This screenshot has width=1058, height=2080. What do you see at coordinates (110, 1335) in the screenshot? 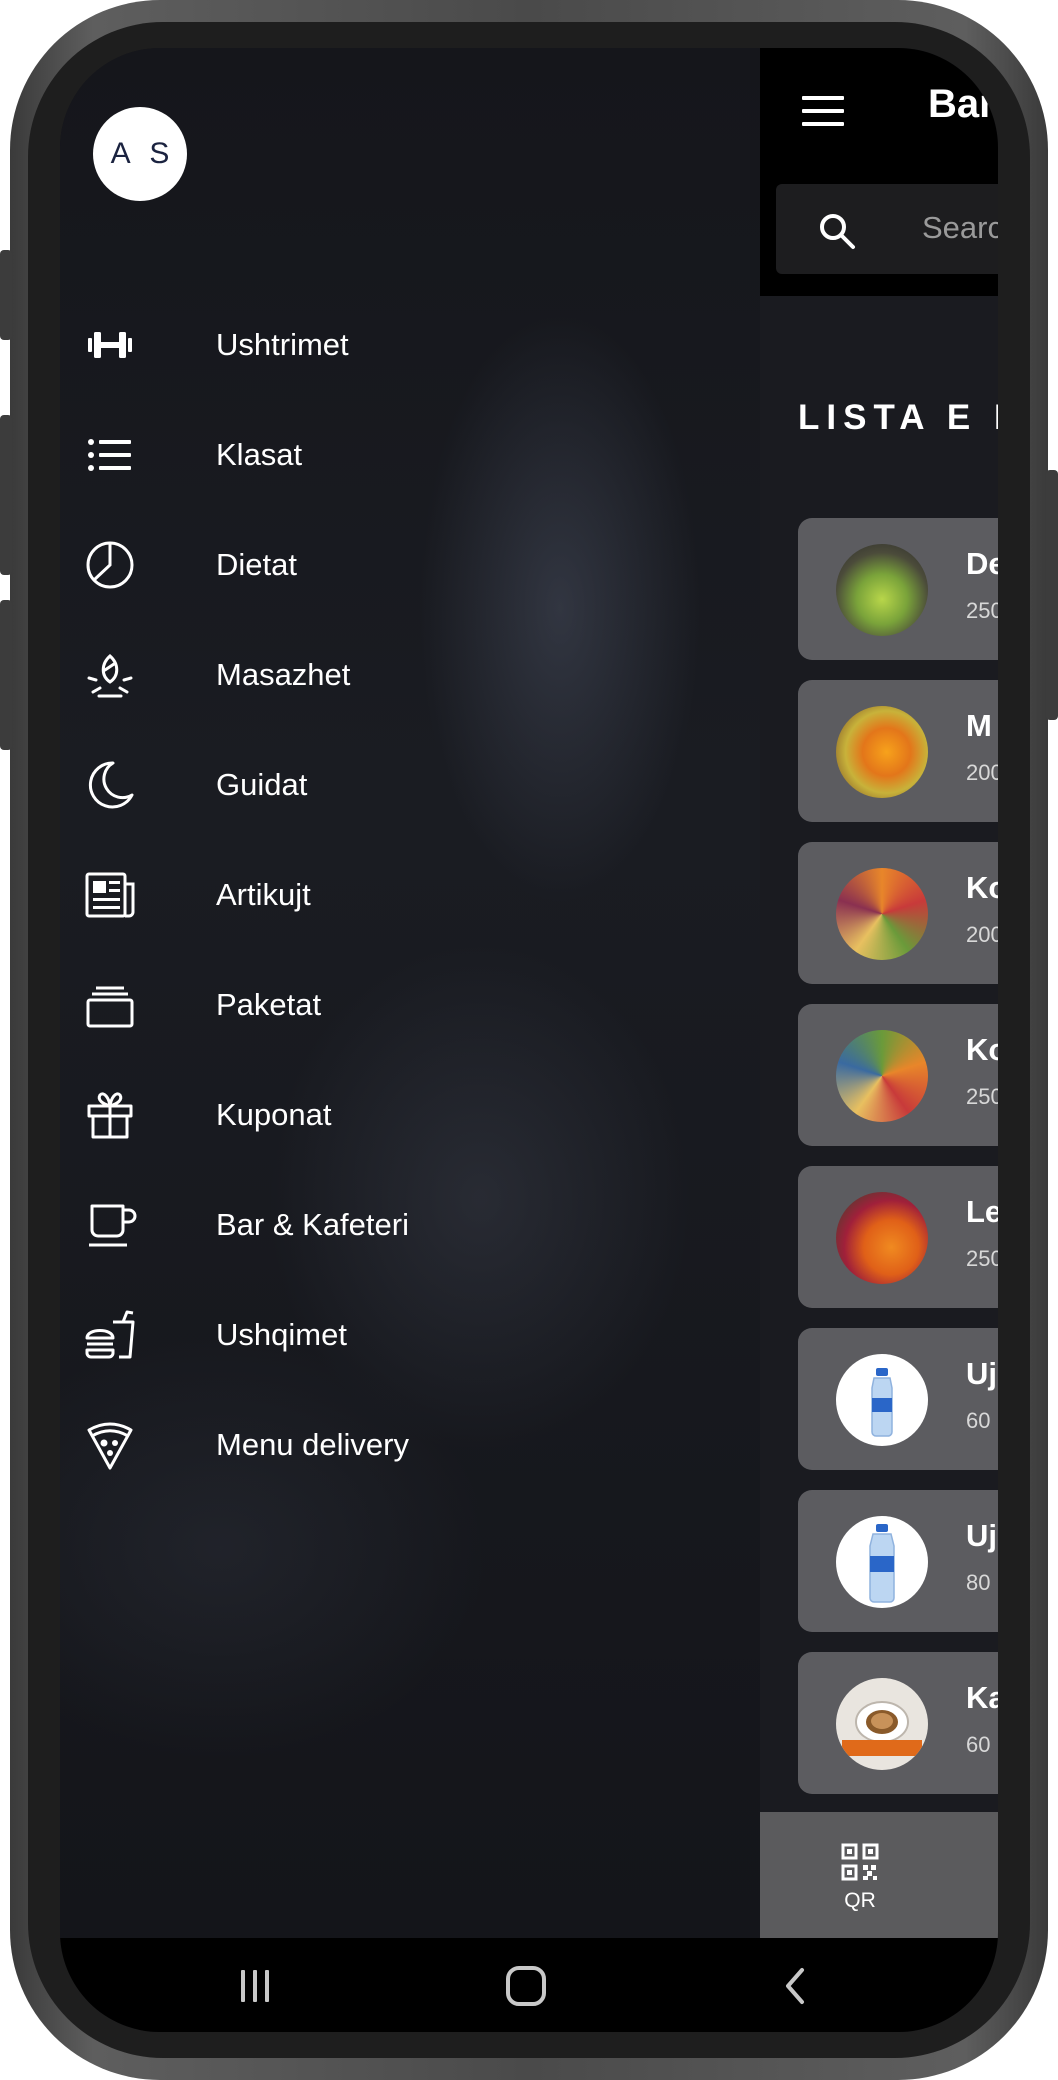
I see `fastfood-icon` at bounding box center [110, 1335].